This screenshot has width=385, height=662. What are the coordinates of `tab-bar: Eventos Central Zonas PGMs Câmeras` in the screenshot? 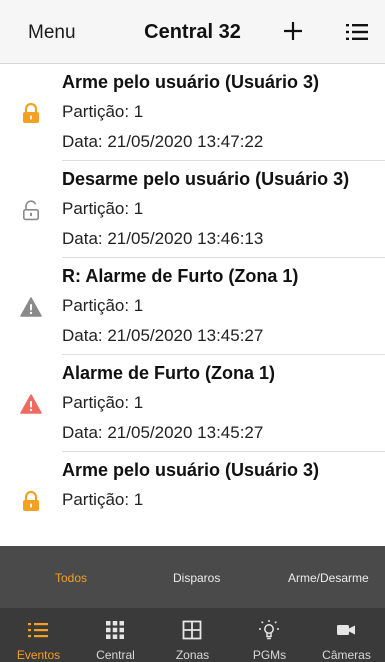 It's located at (192, 635).